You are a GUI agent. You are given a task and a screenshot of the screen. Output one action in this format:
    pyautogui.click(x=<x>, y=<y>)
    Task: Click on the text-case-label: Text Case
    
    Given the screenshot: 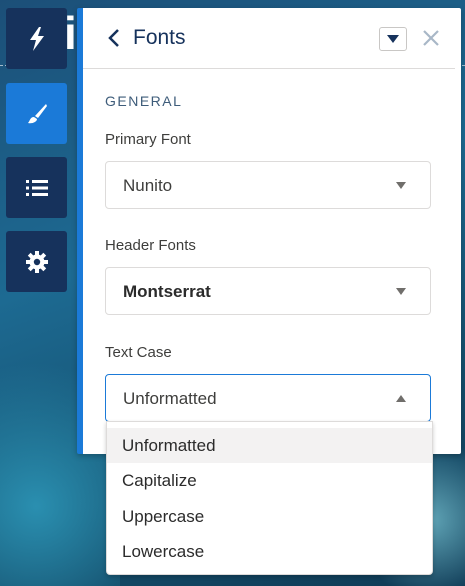 What is the action you would take?
    pyautogui.click(x=138, y=352)
    